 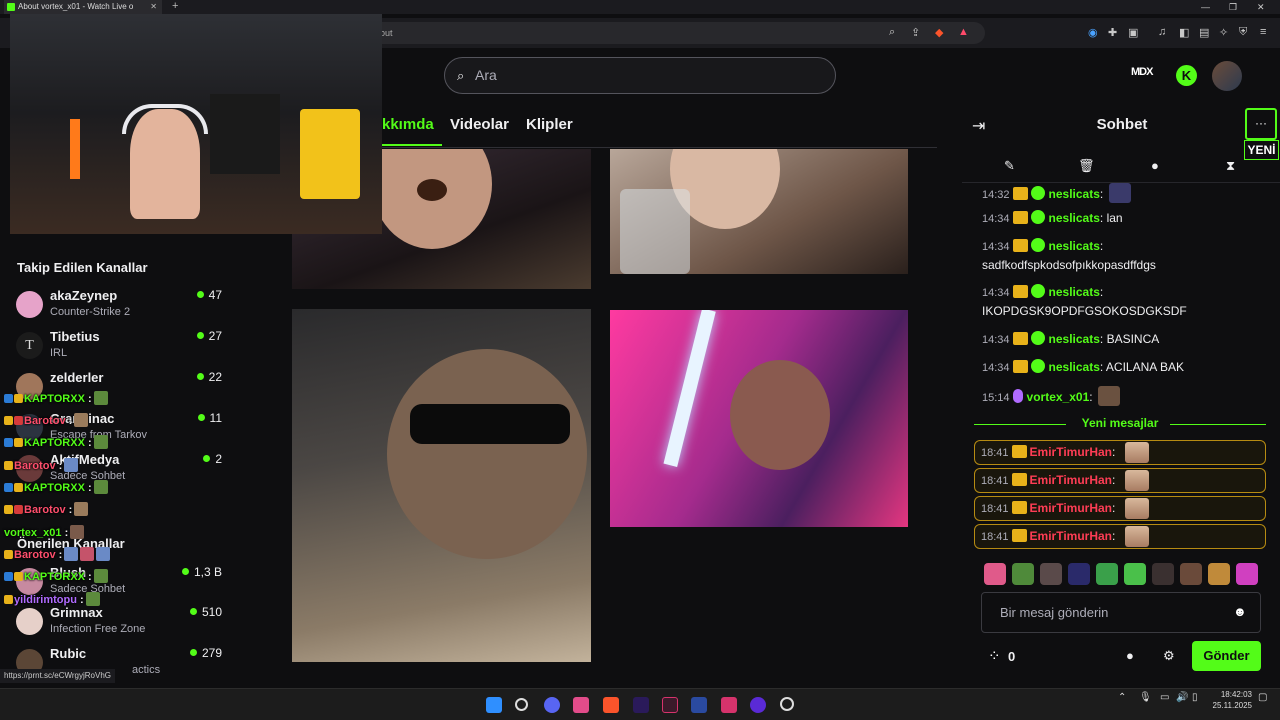 I want to click on chat-more-button: ···, so click(x=1261, y=124).